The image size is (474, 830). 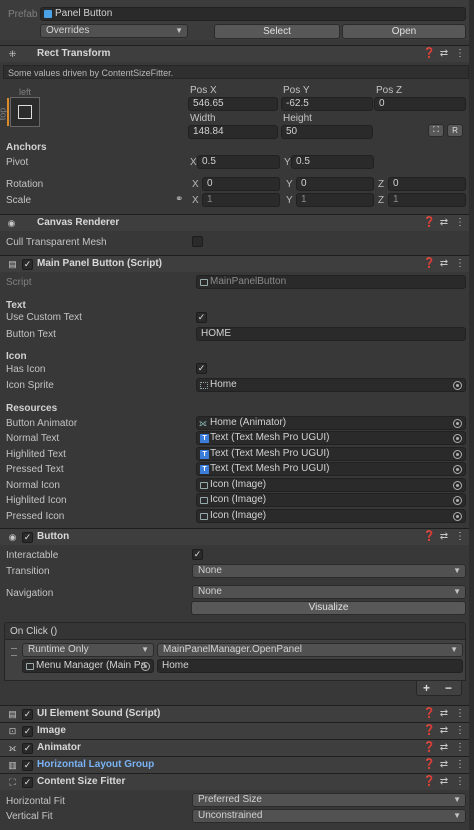 I want to click on blueprint-button: ⛶, so click(x=436, y=130).